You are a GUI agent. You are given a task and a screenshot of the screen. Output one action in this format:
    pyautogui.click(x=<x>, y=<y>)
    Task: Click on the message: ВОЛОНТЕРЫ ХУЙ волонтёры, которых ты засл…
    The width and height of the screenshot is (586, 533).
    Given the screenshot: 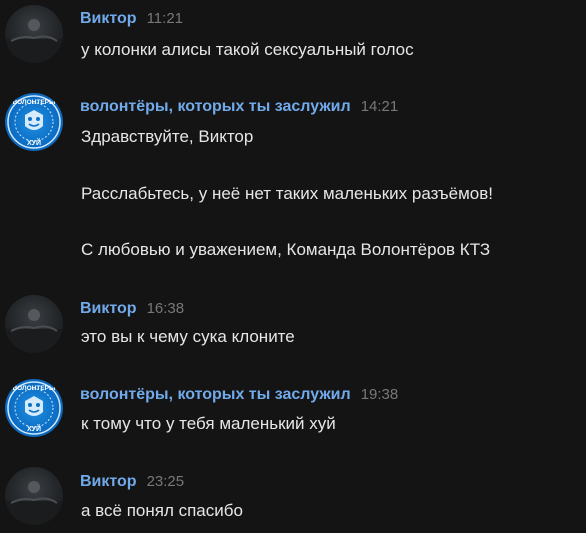 What is the action you would take?
    pyautogui.click(x=293, y=411)
    